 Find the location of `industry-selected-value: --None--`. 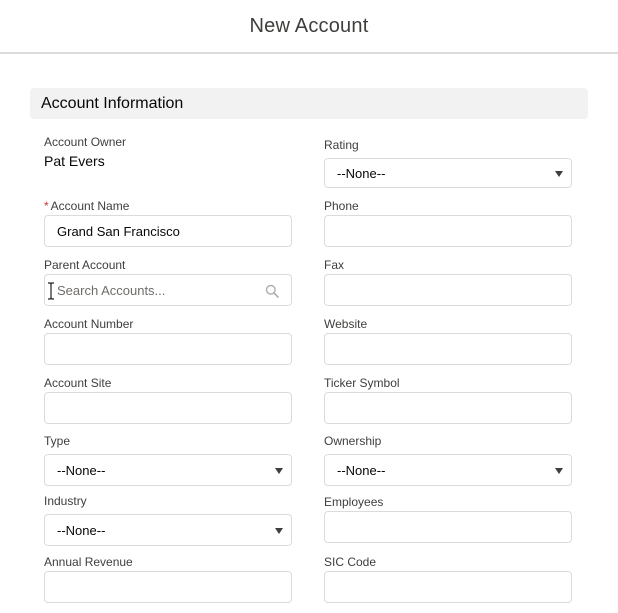

industry-selected-value: --None-- is located at coordinates (81, 530).